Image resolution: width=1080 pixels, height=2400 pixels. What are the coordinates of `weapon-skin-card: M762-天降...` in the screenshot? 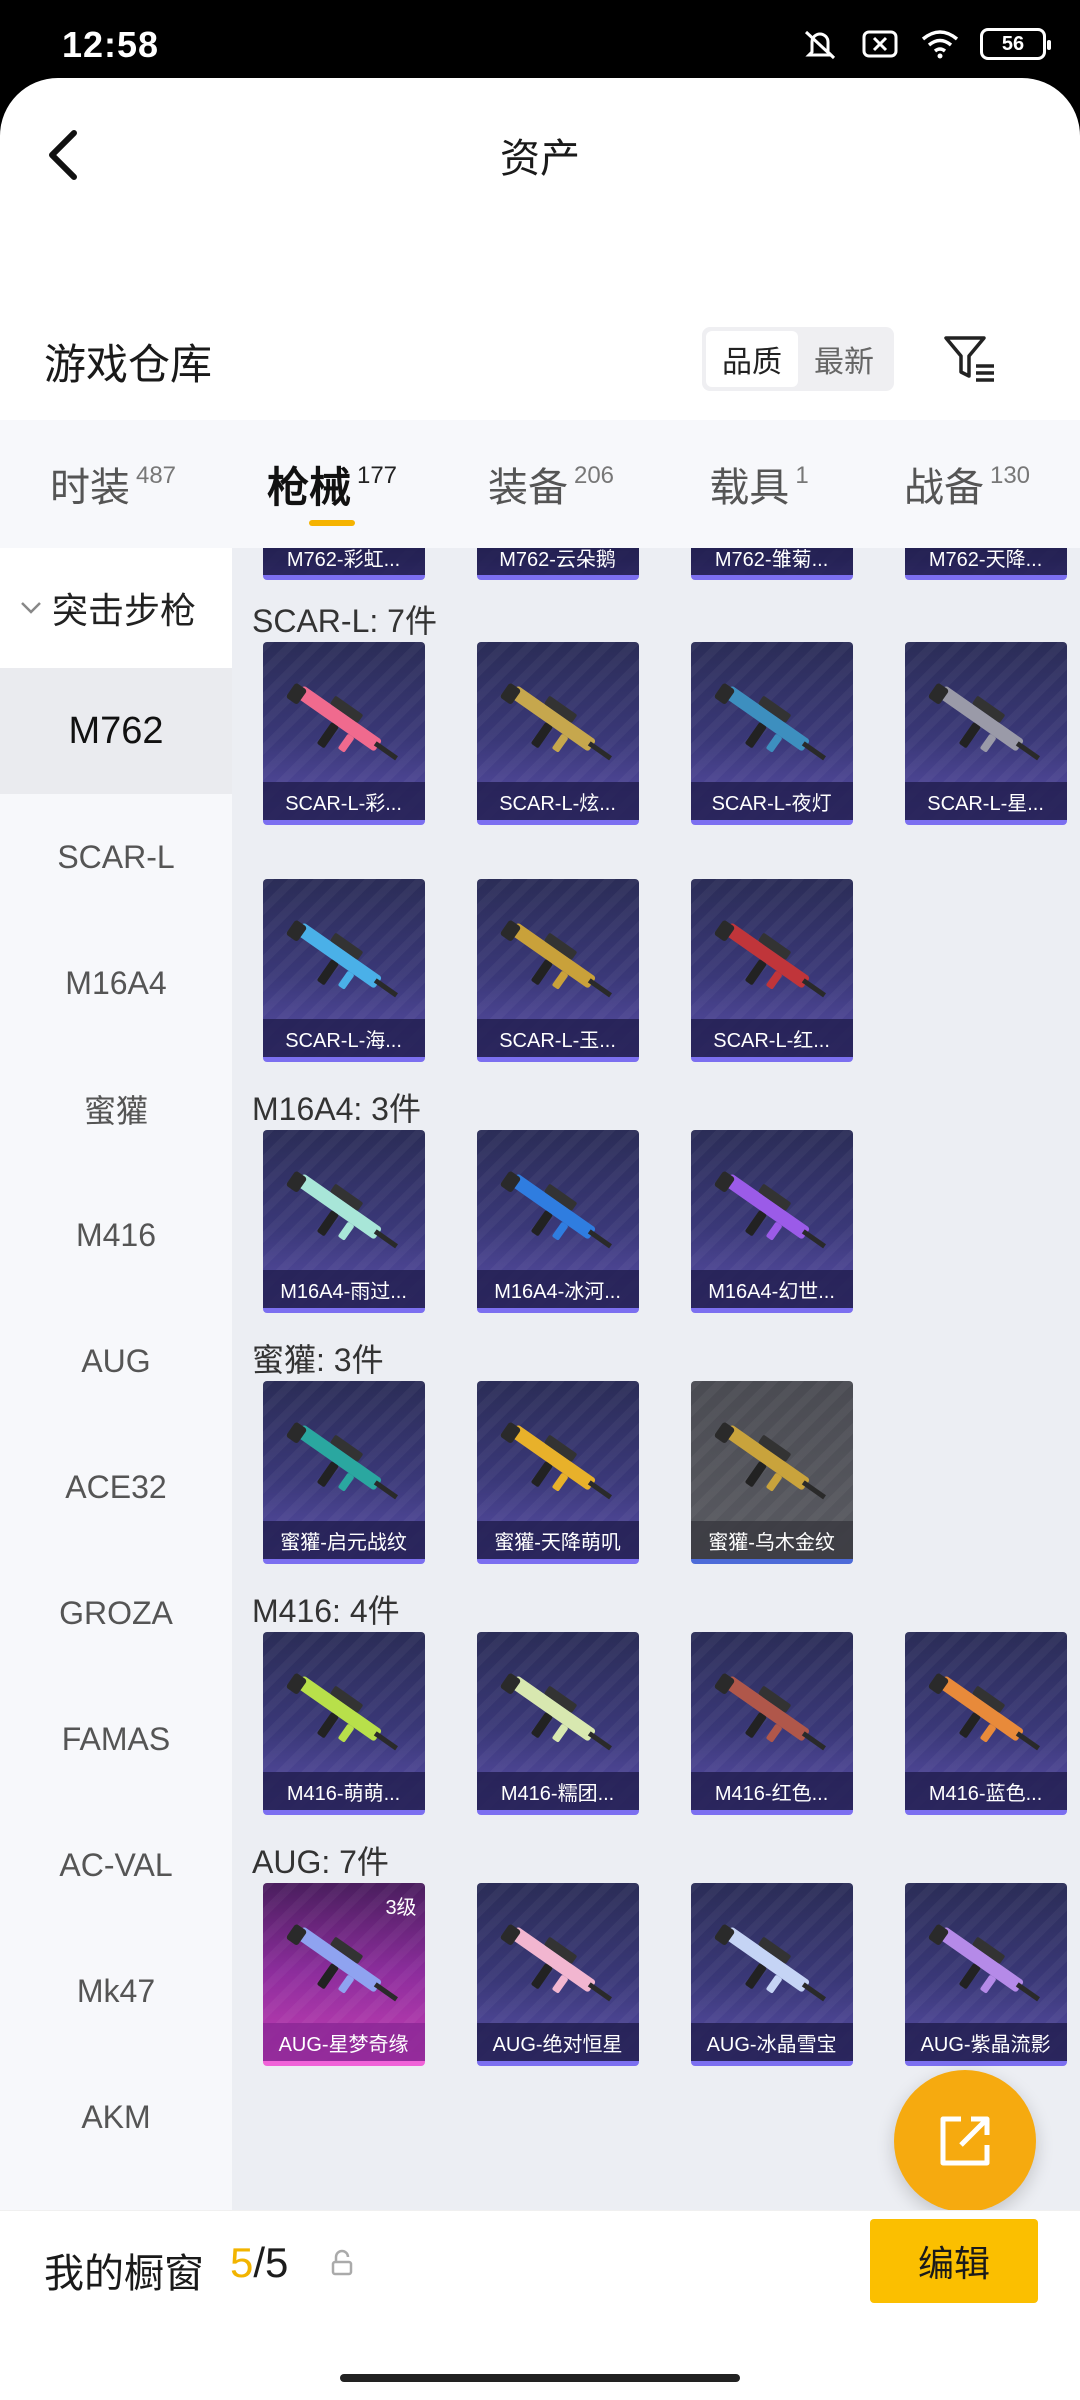 It's located at (985, 564).